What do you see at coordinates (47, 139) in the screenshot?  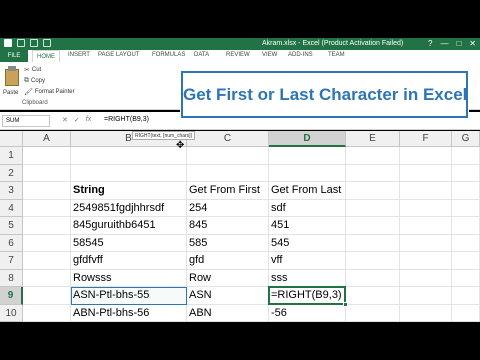 I see `column-header-a: A` at bounding box center [47, 139].